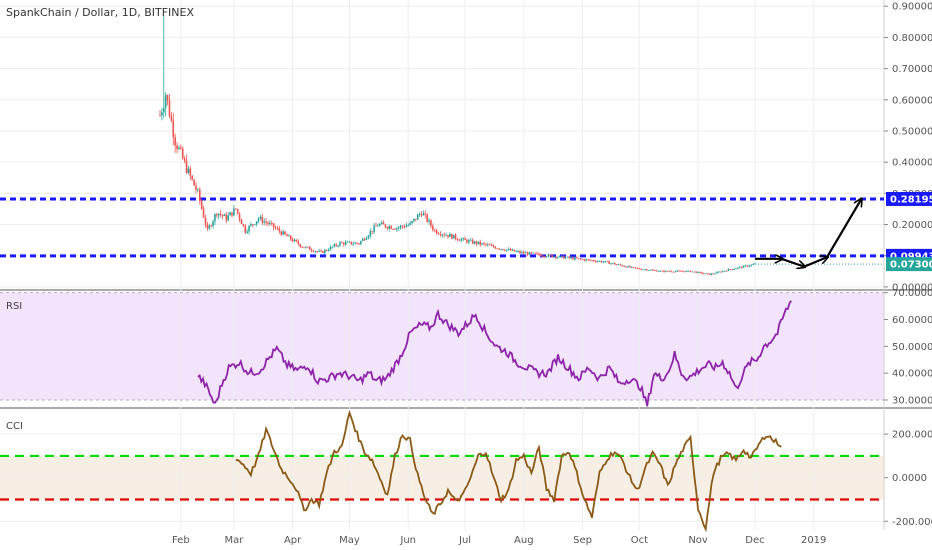 This screenshot has height=550, width=932. I want to click on x-tick-label: Nov, so click(698, 540).